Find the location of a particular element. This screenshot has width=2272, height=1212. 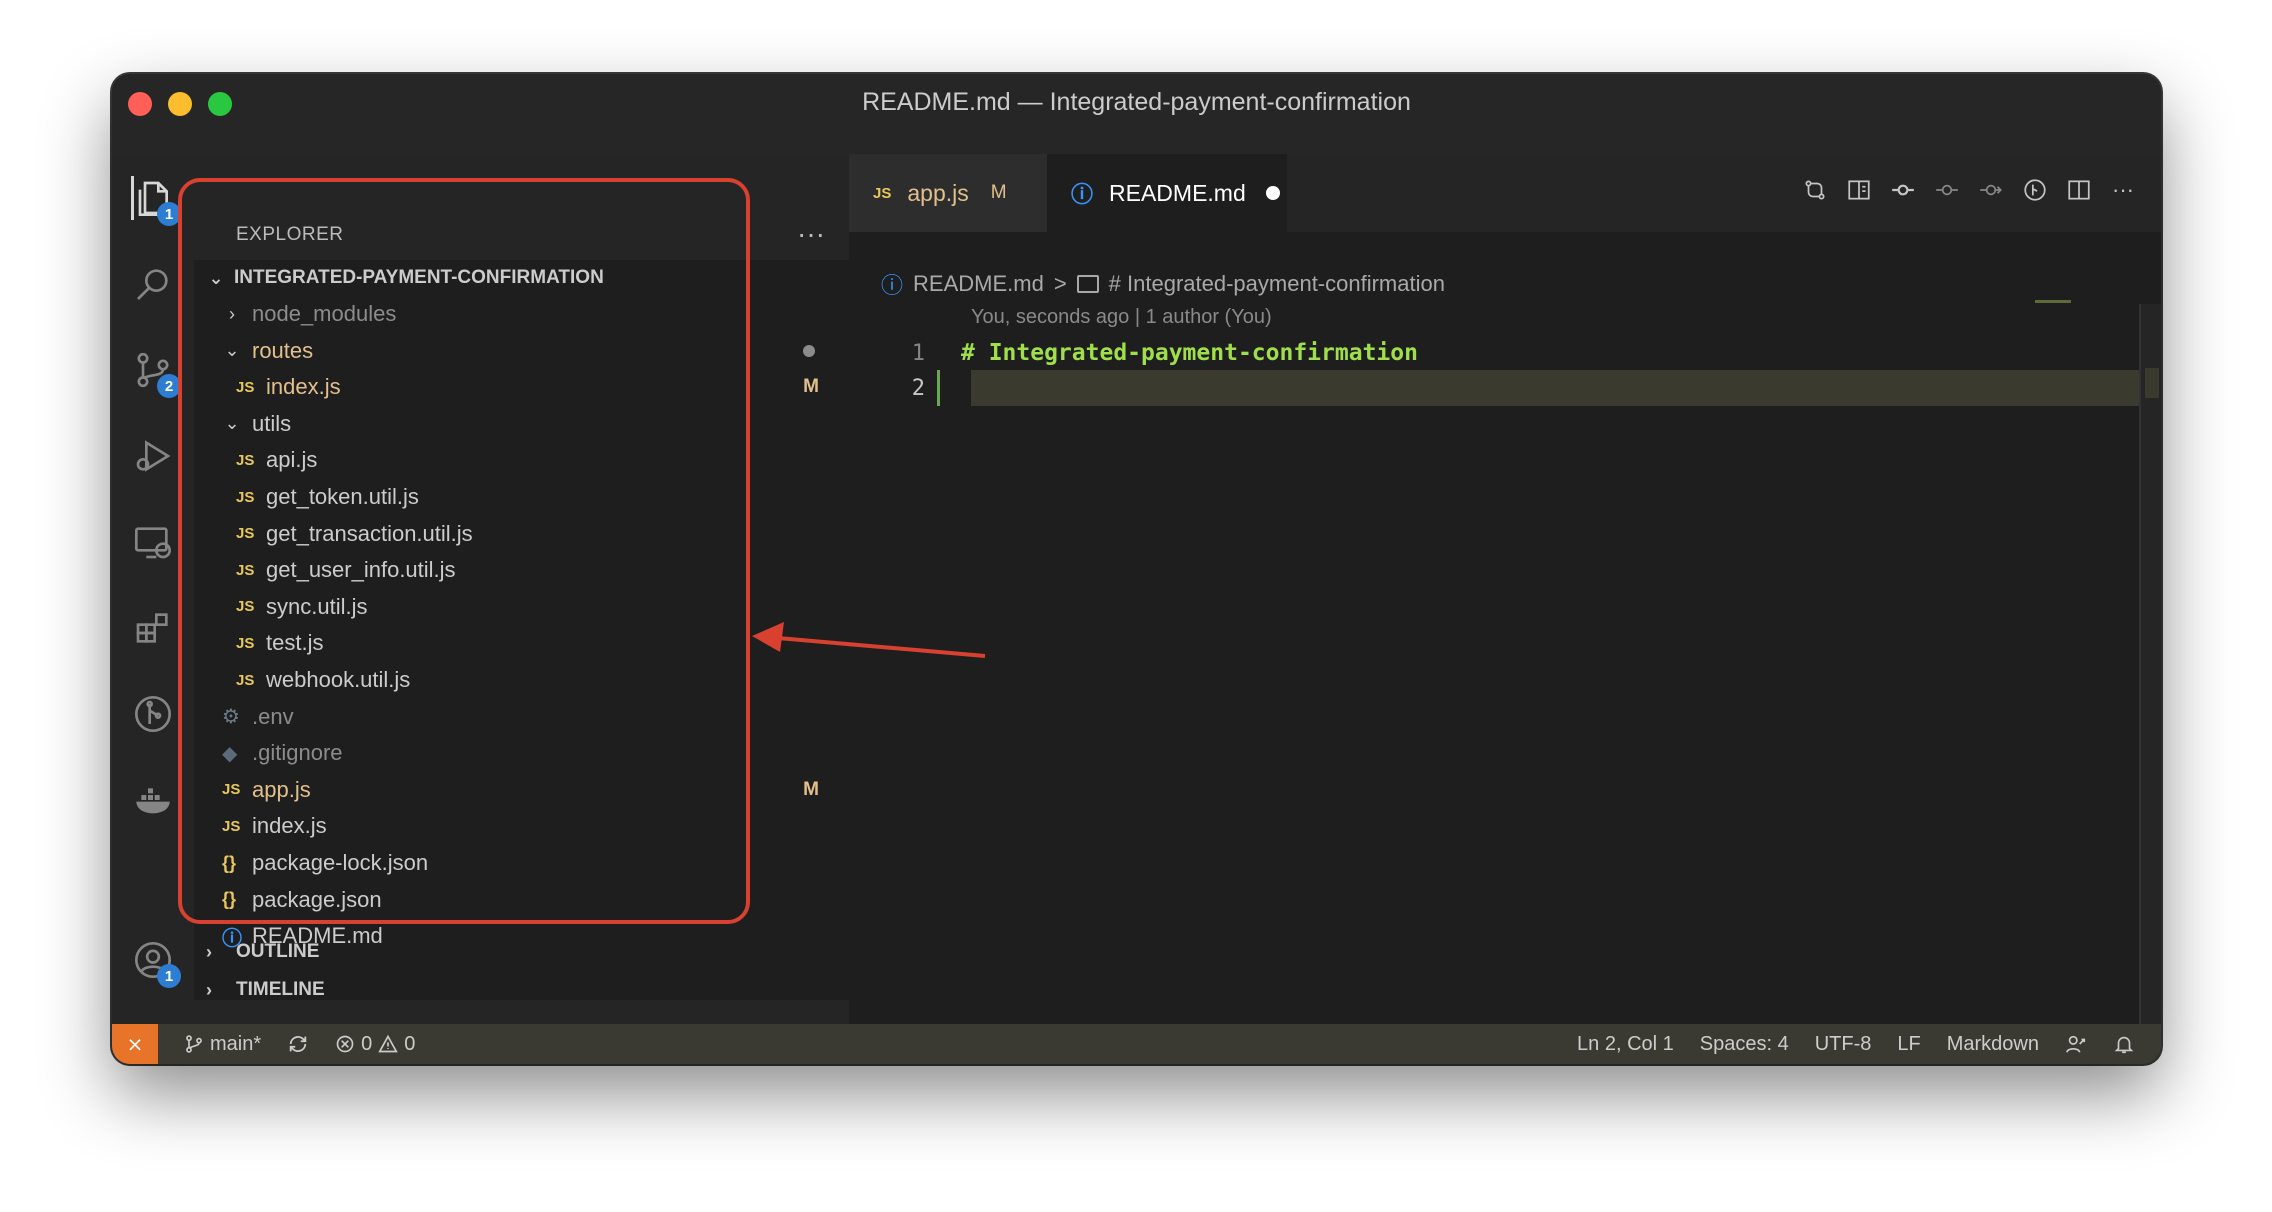

sync-icon is located at coordinates (298, 1044).